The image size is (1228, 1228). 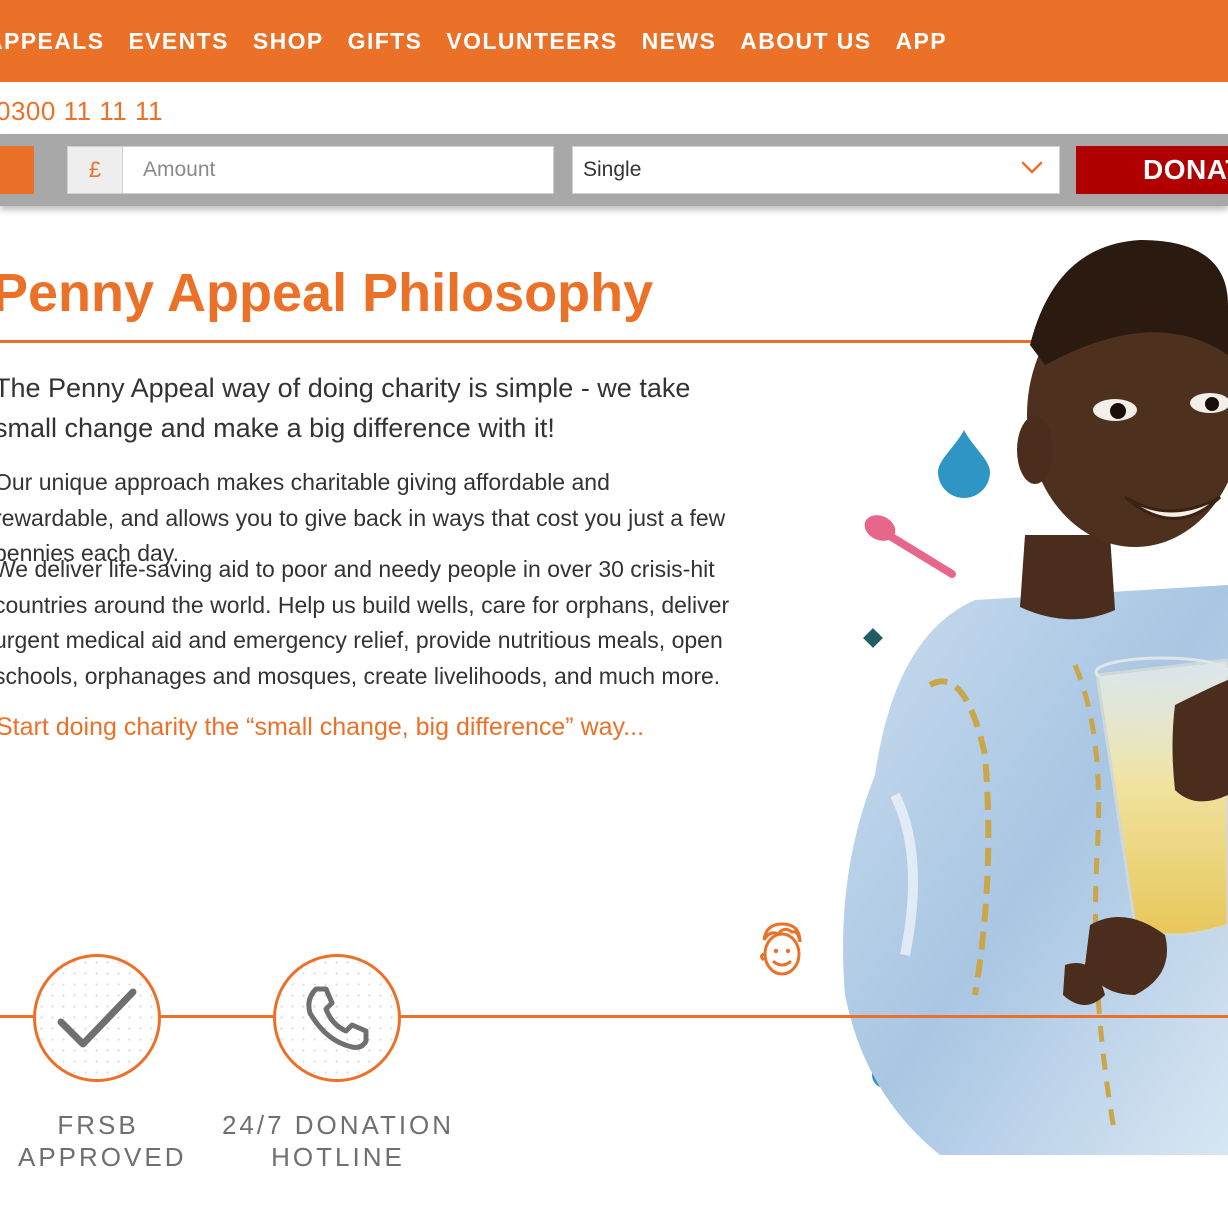 I want to click on currency-symbol: £, so click(x=95, y=170).